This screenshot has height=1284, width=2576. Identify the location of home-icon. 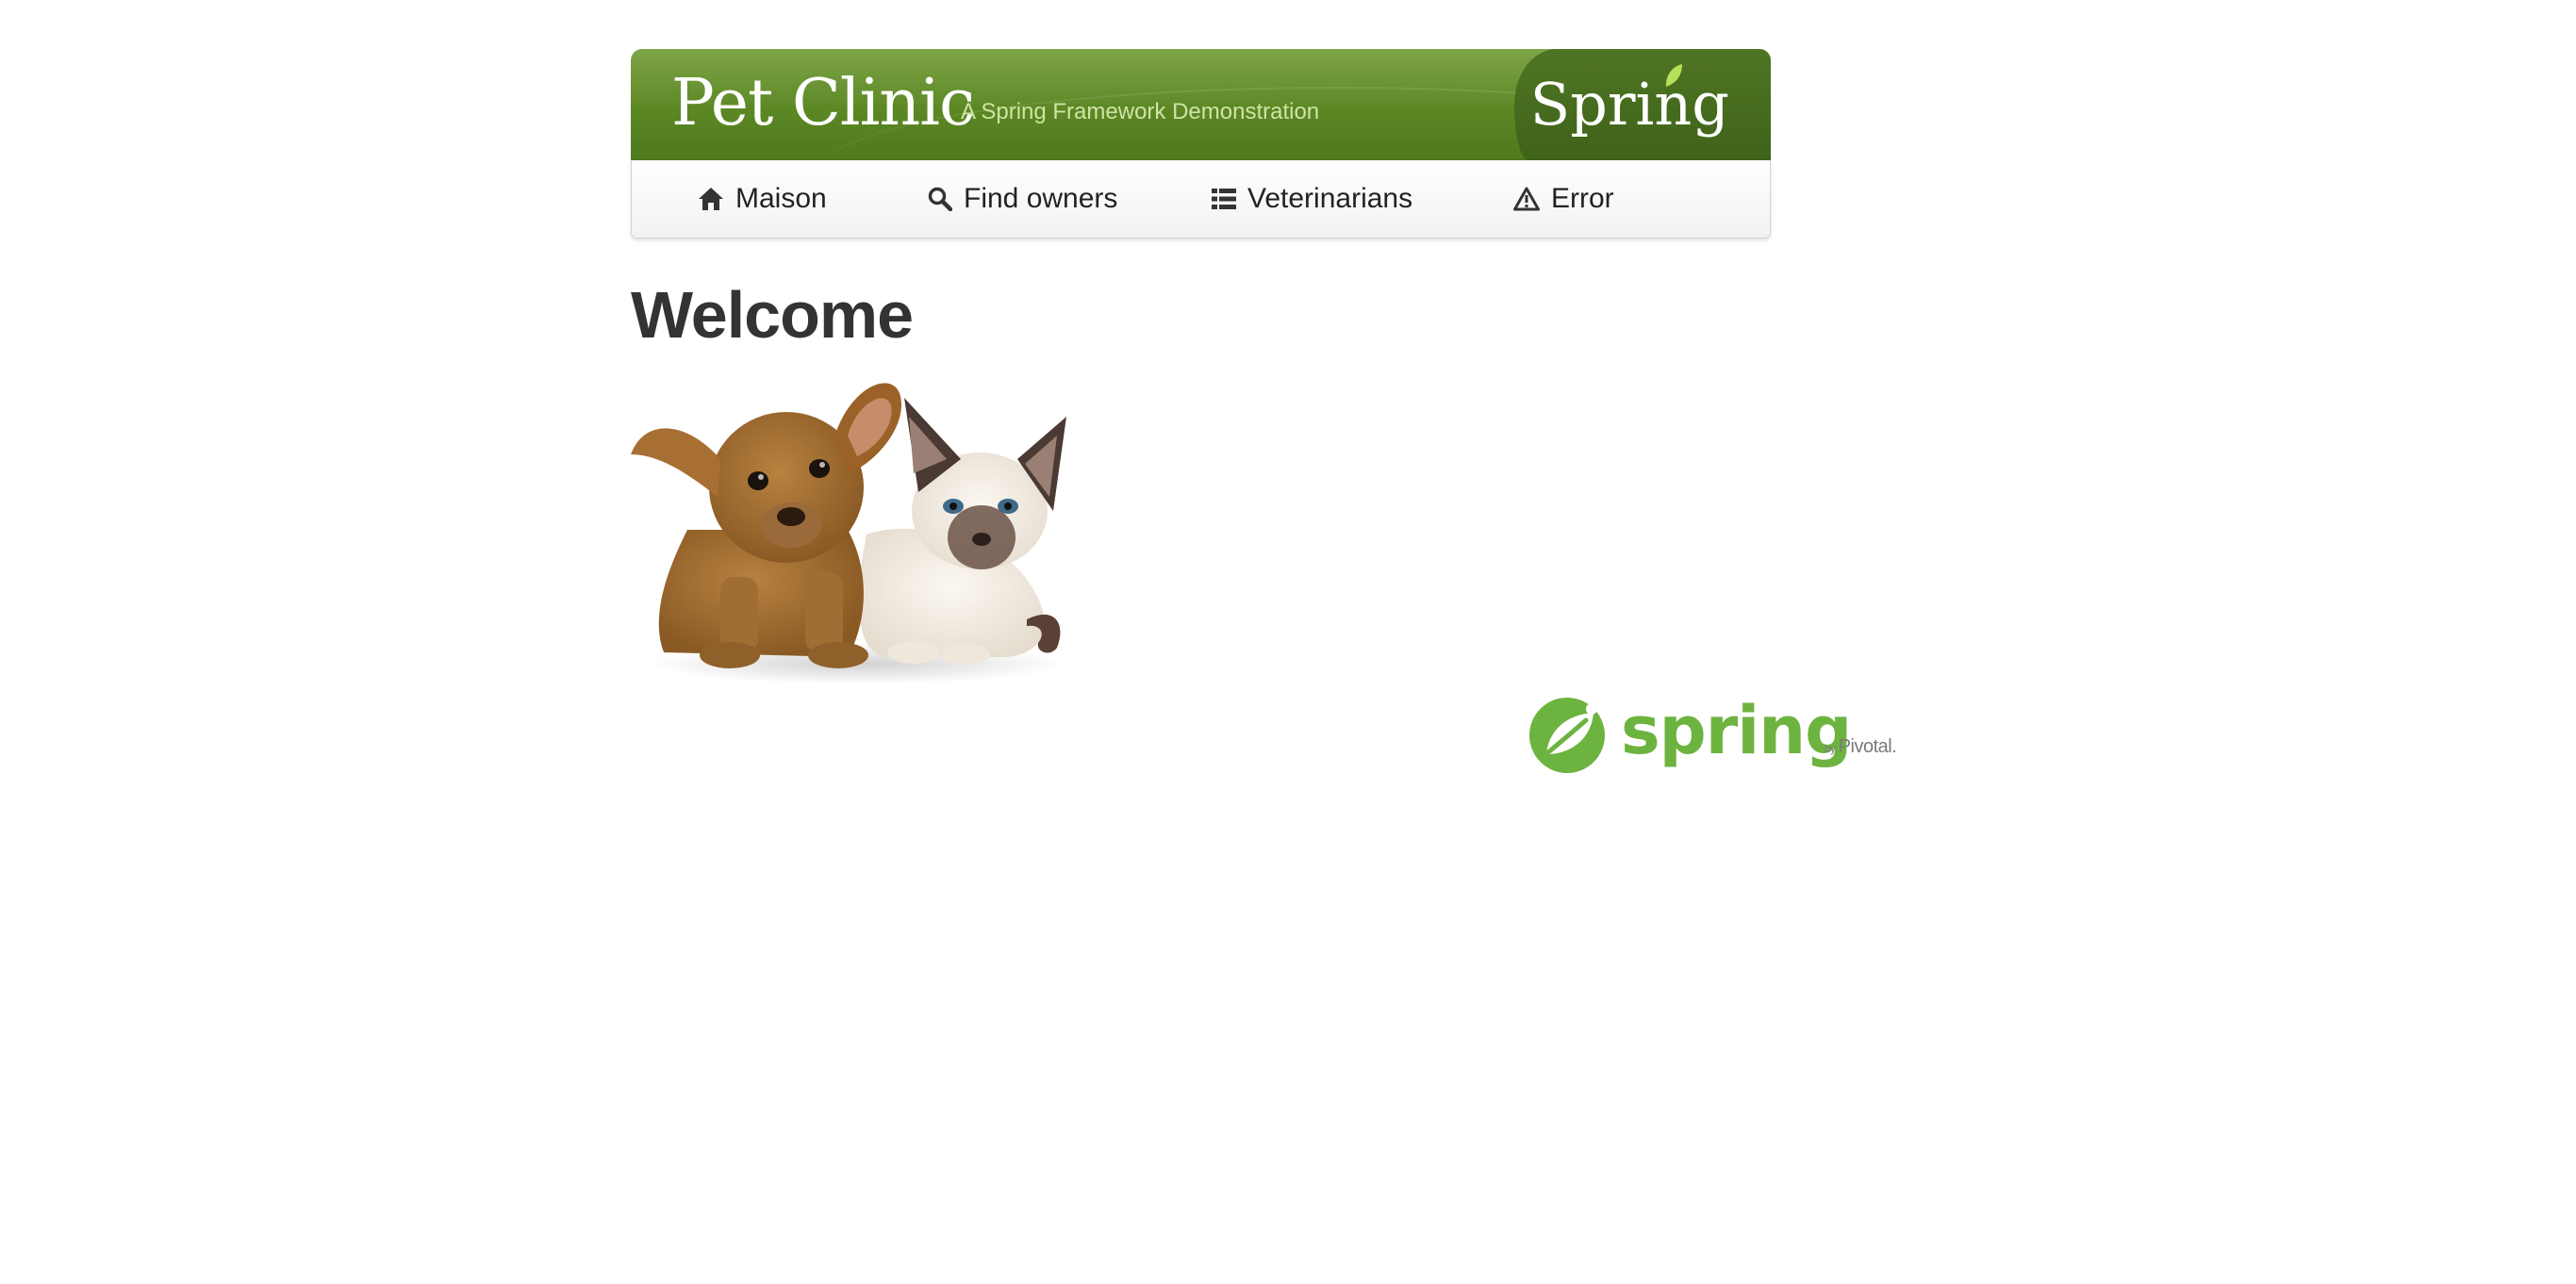
(711, 199).